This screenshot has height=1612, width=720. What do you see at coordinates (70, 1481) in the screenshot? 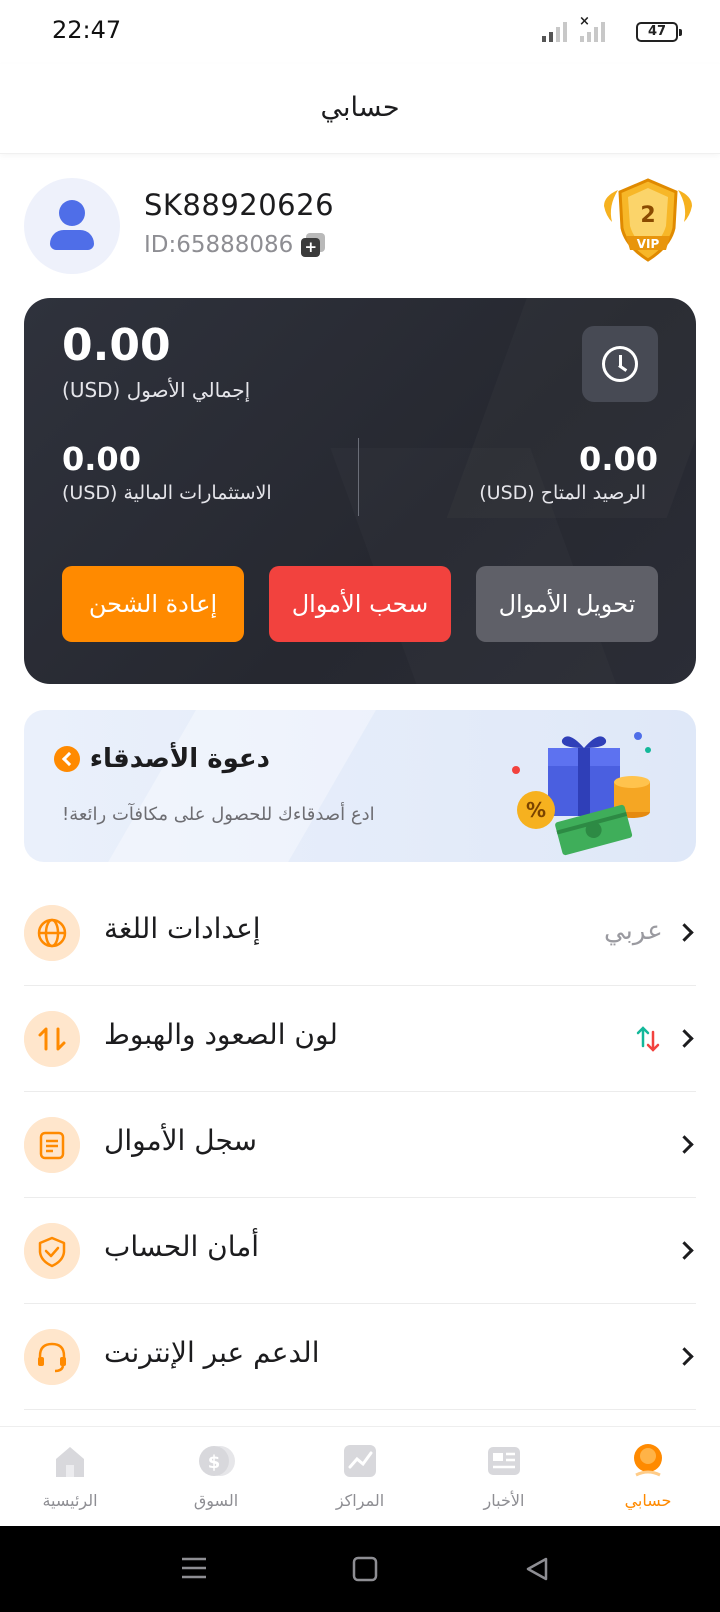
I see `nav-item-home: الرئيسية` at bounding box center [70, 1481].